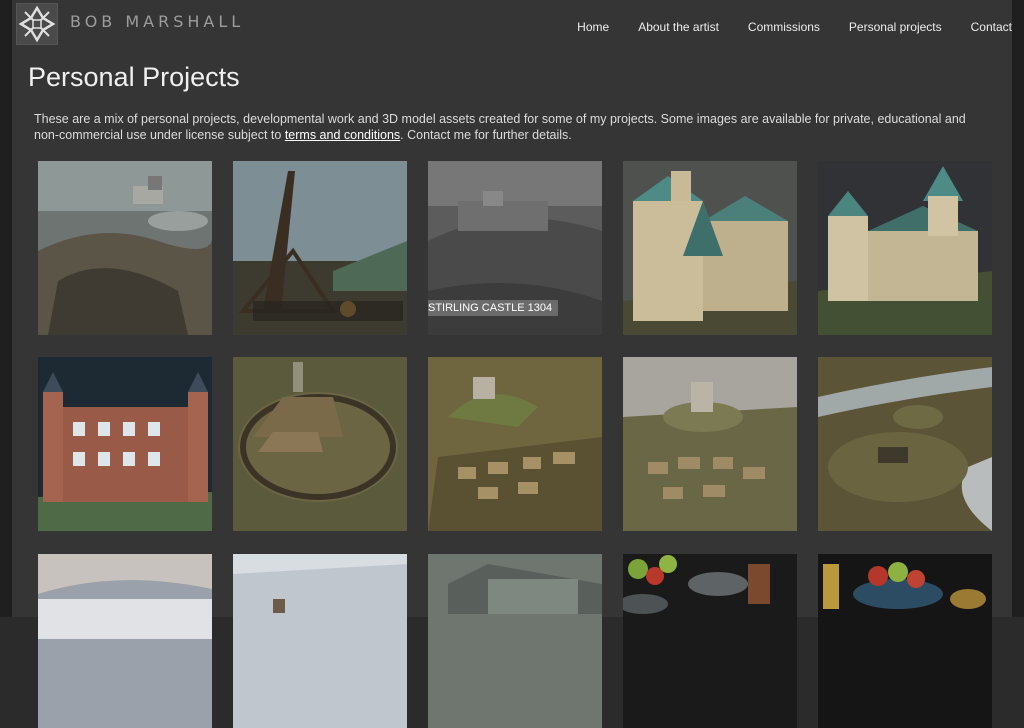 Image resolution: width=1024 pixels, height=728 pixels. I want to click on gallery-thumb-brick-hall, so click(125, 444).